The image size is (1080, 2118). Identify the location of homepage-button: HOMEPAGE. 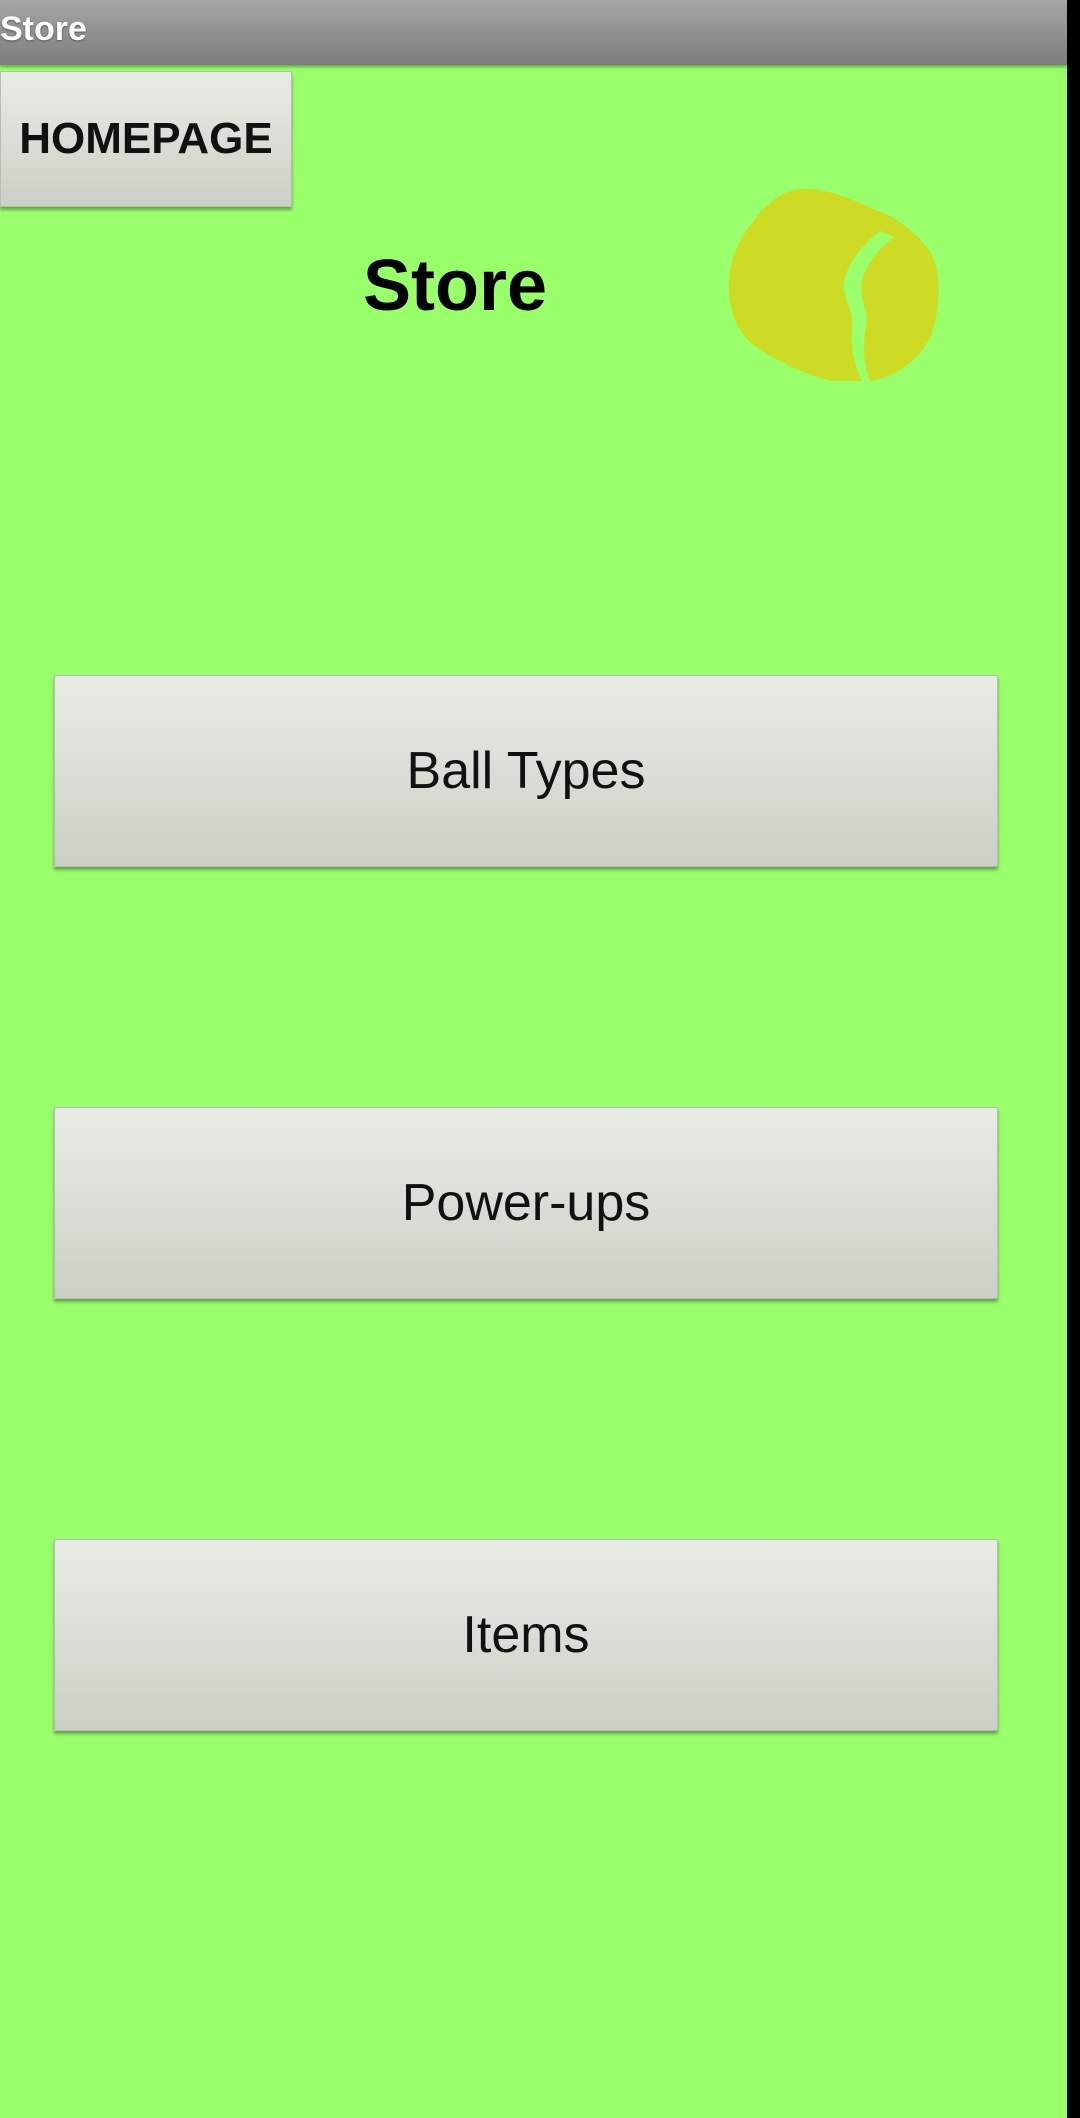
(146, 139).